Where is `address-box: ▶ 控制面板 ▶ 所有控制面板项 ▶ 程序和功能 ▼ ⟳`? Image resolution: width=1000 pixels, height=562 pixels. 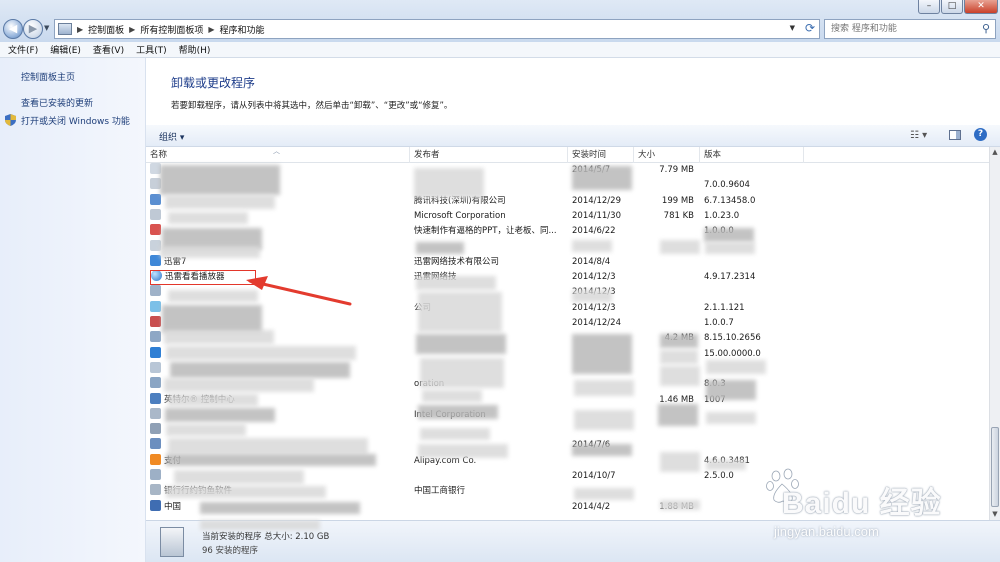 address-box: ▶ 控制面板 ▶ 所有控制面板项 ▶ 程序和功能 ▼ ⟳ is located at coordinates (437, 29).